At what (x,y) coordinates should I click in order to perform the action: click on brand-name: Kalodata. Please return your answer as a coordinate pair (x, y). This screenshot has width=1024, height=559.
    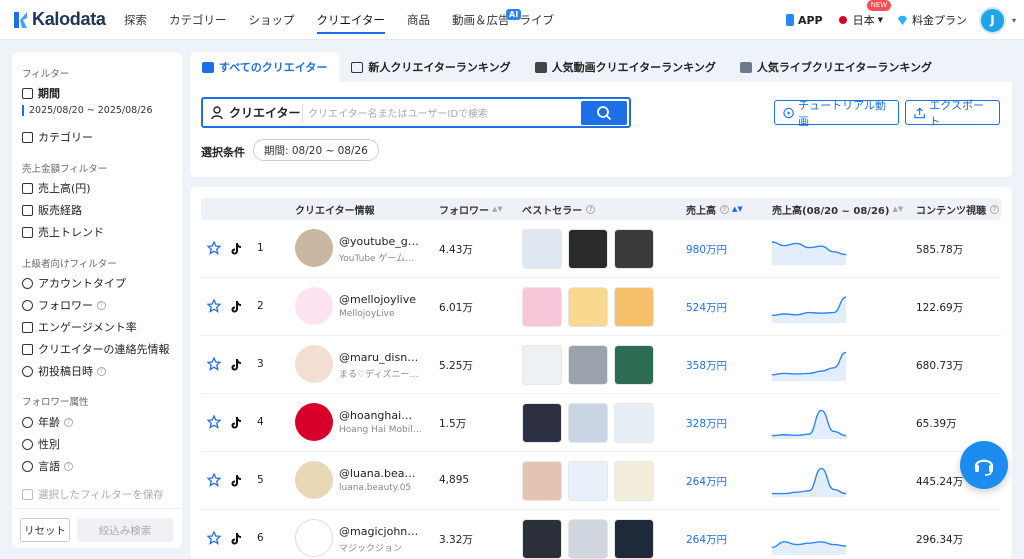
    Looking at the image, I should click on (69, 19).